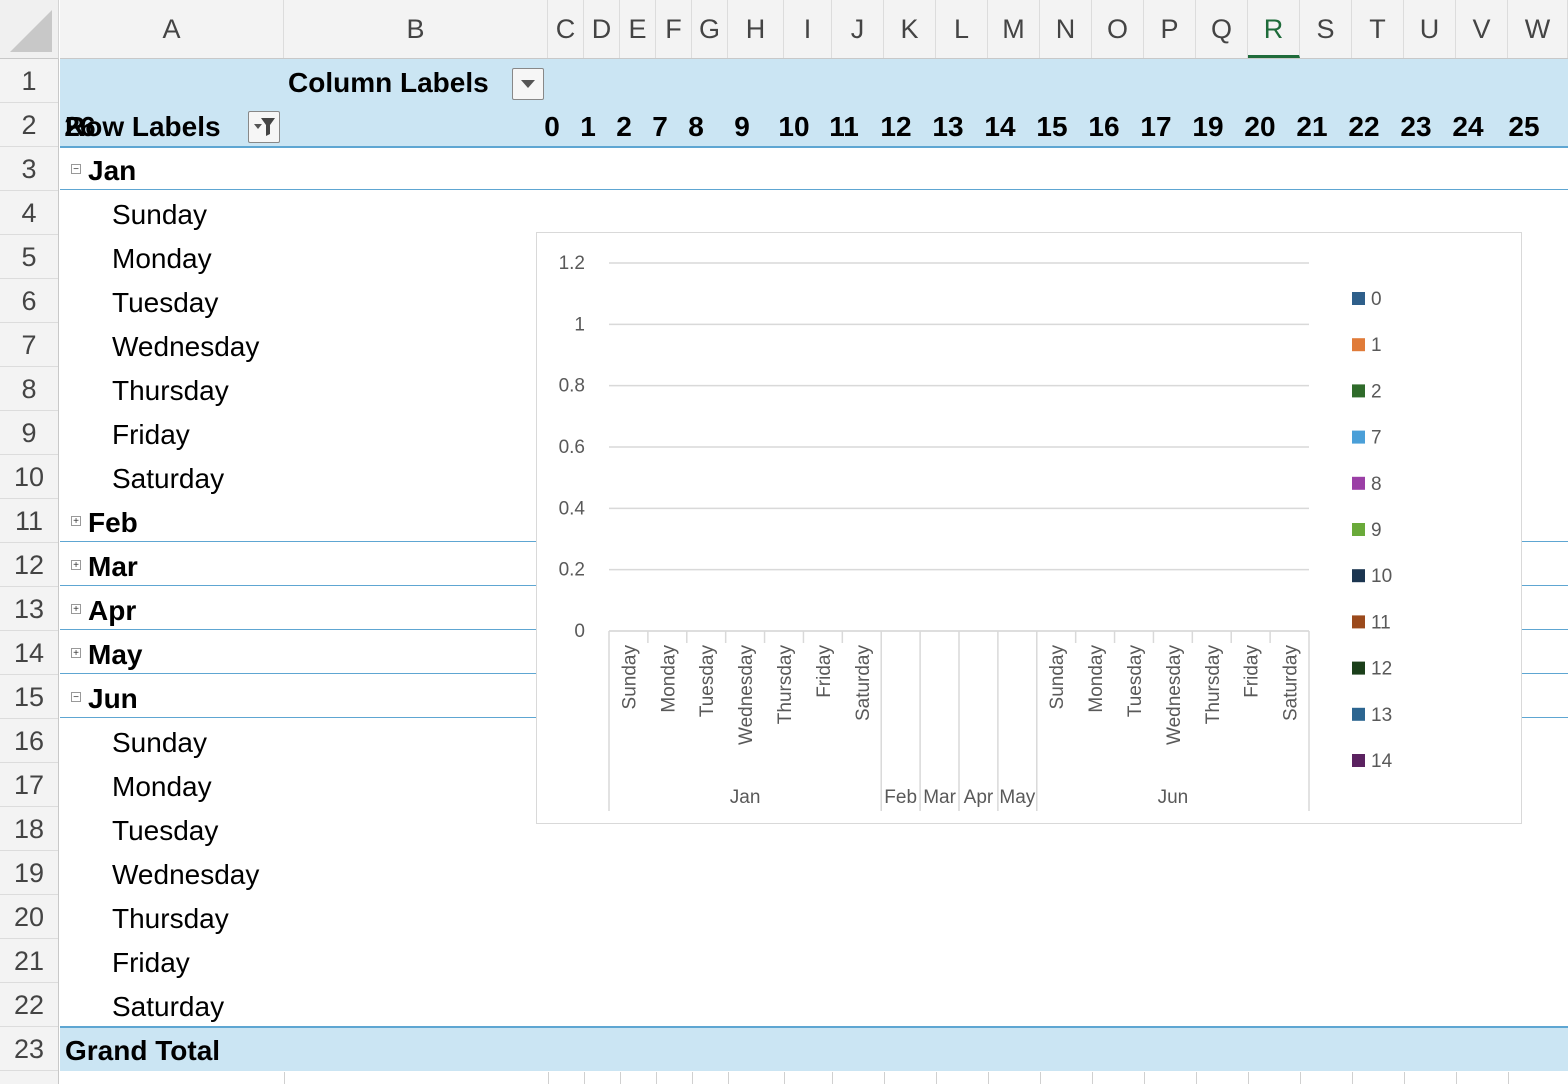 The width and height of the screenshot is (1568, 1084). I want to click on column-header-W: W, so click(1538, 29).